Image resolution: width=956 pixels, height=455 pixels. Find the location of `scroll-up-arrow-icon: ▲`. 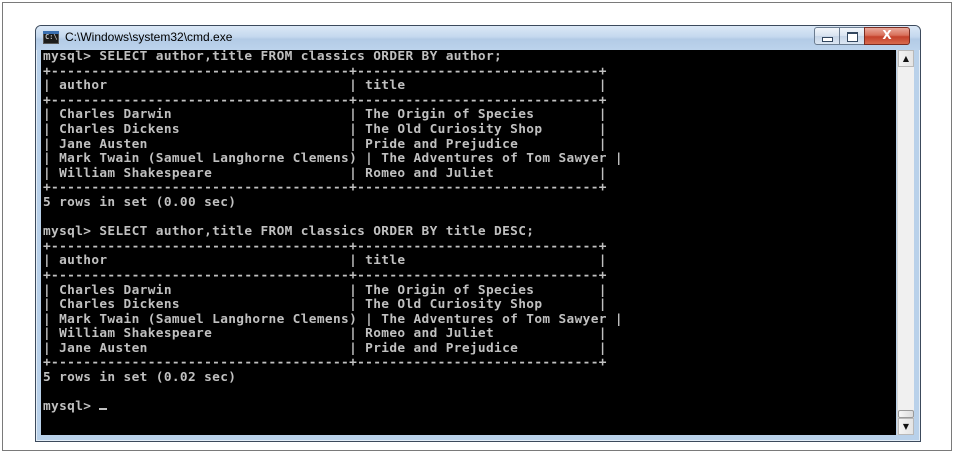

scroll-up-arrow-icon: ▲ is located at coordinates (906, 58).